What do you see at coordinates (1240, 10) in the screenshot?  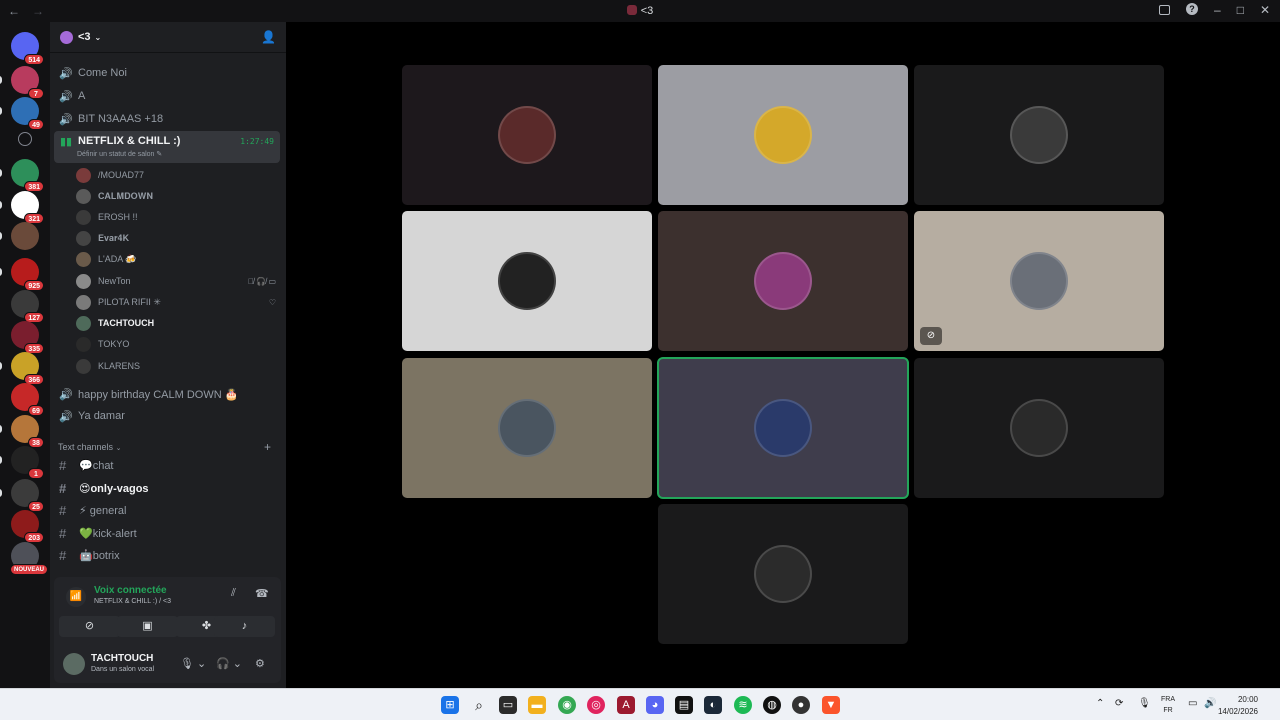 I see `maximize-icon: □` at bounding box center [1240, 10].